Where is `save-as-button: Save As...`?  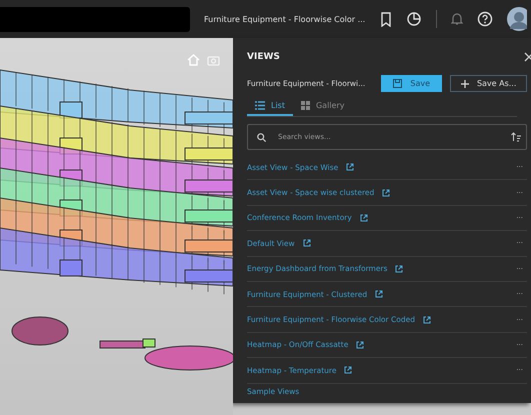
save-as-button: Save As... is located at coordinates (489, 83).